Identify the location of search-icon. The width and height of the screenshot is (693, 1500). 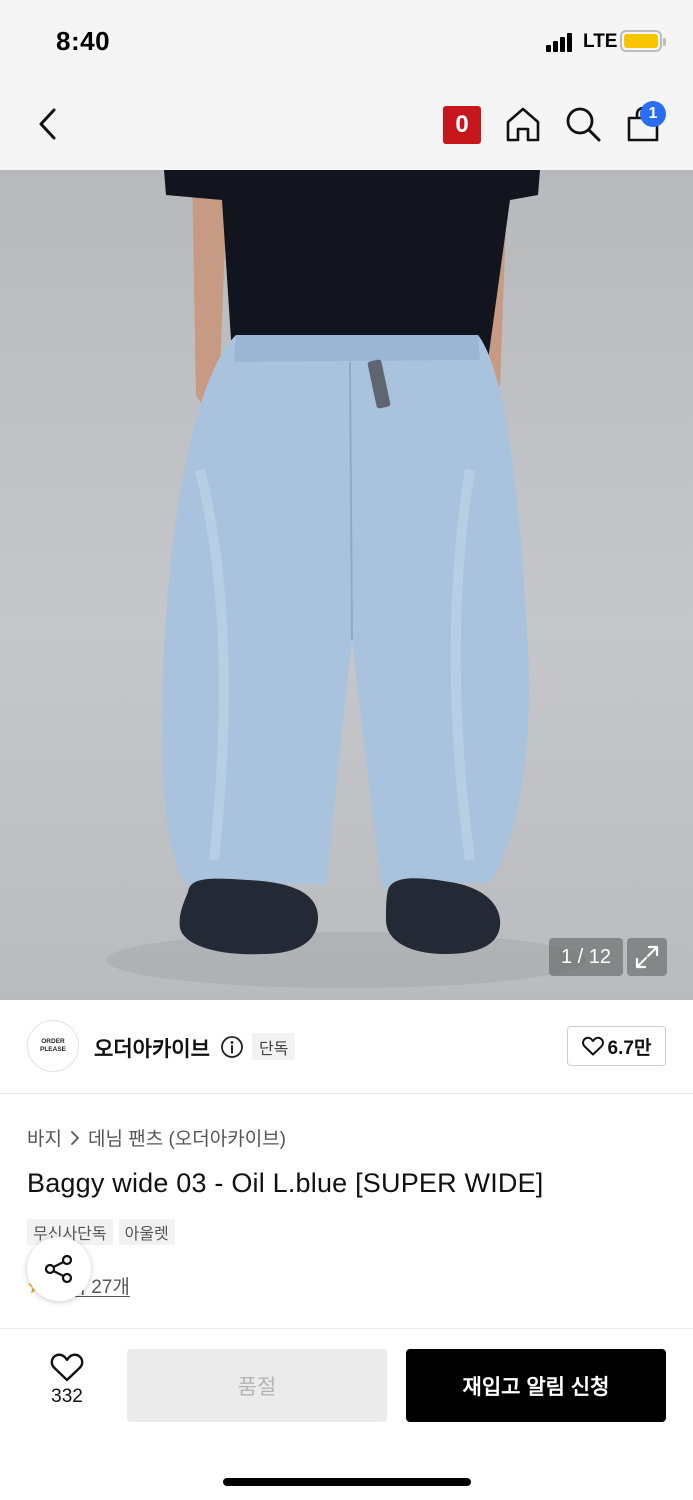
(583, 124).